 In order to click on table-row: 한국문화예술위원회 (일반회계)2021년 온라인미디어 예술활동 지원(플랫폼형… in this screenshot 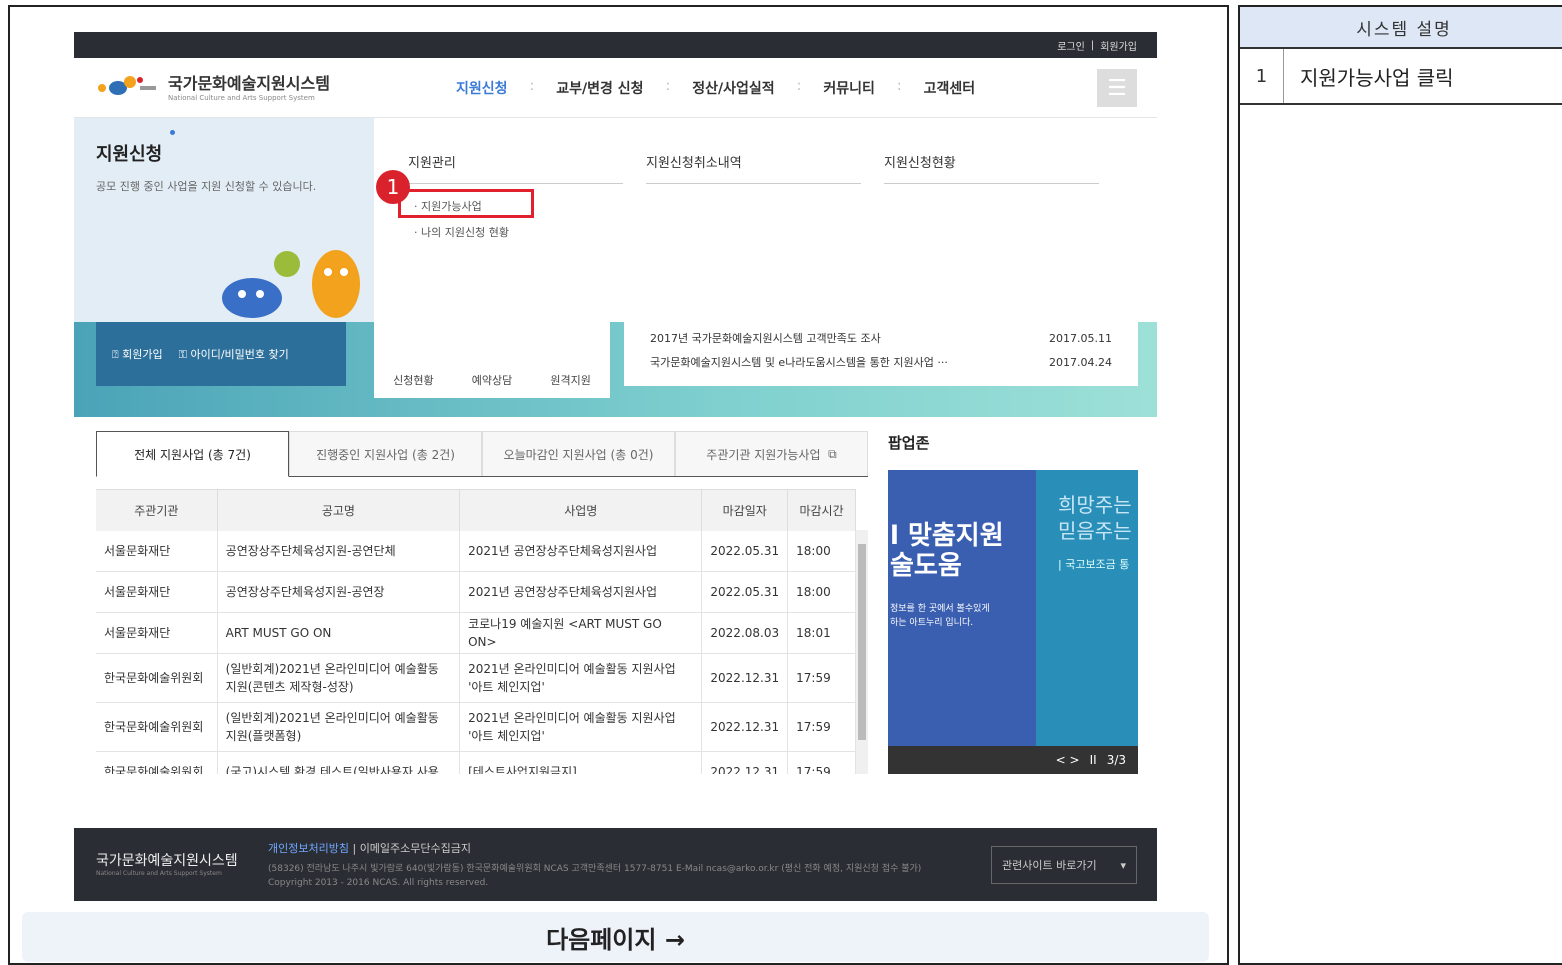, I will do `click(476, 727)`.